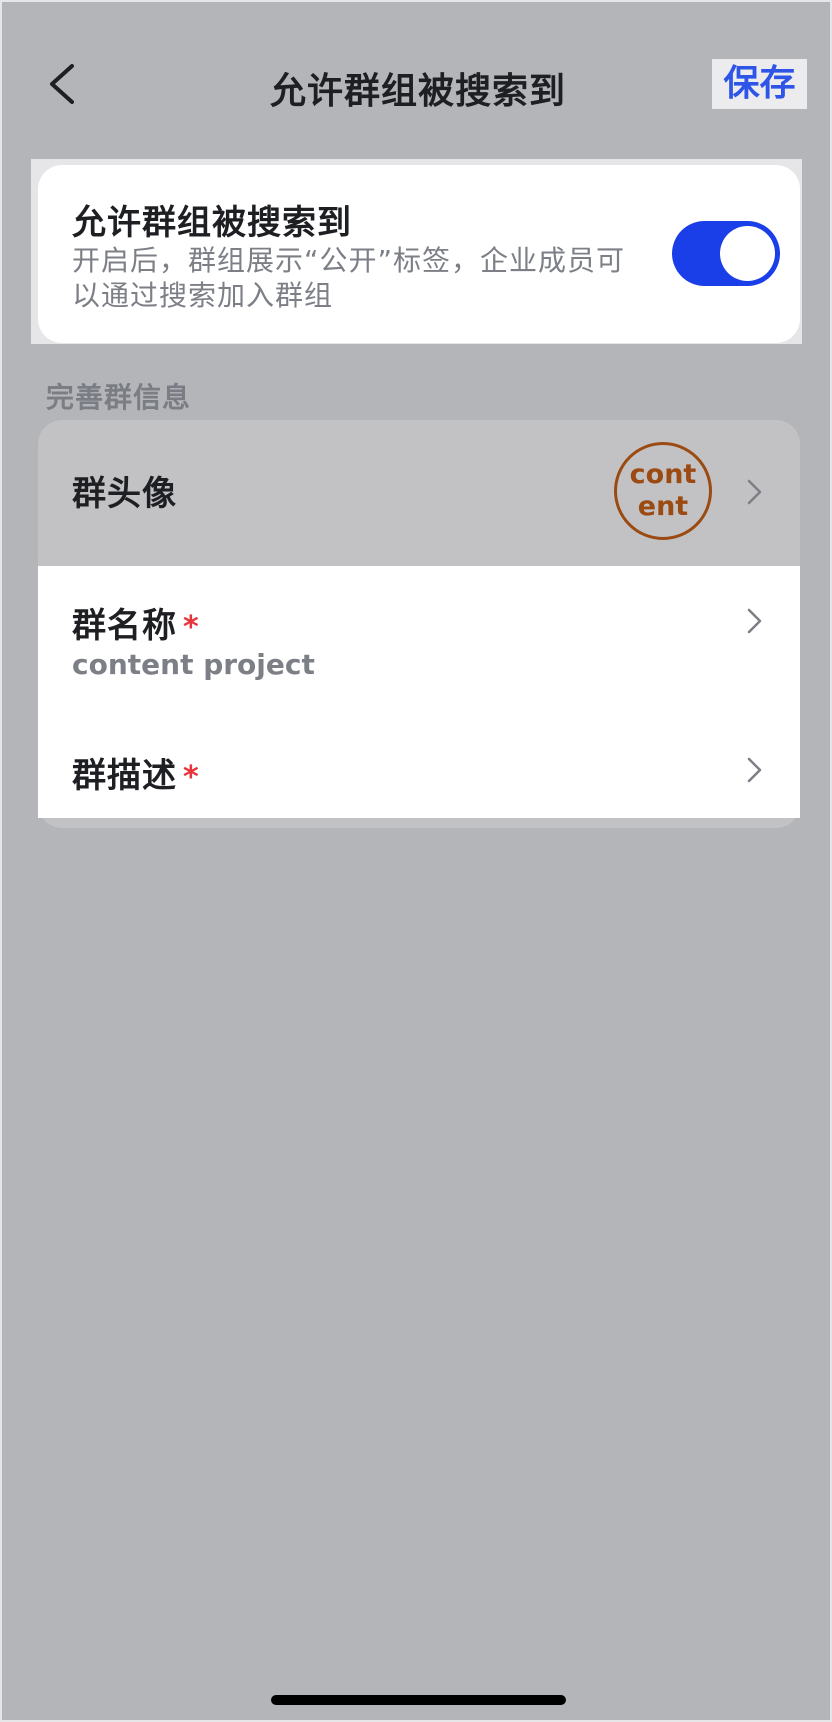 The image size is (832, 1722). I want to click on section-label: 完善群信息, so click(119, 397).